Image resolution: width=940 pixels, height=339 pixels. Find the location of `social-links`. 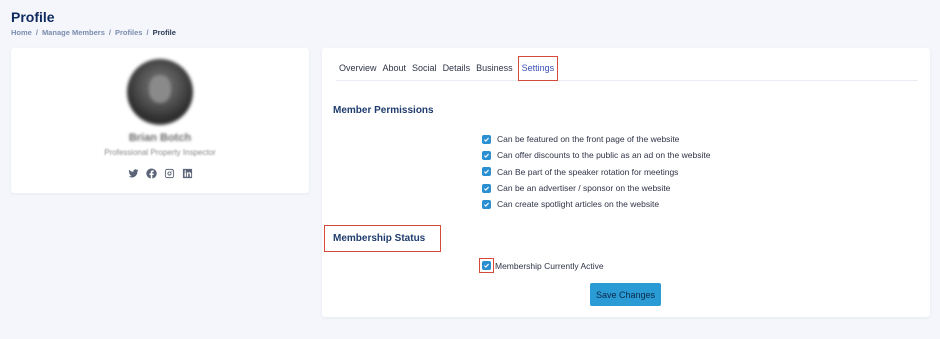

social-links is located at coordinates (160, 173).